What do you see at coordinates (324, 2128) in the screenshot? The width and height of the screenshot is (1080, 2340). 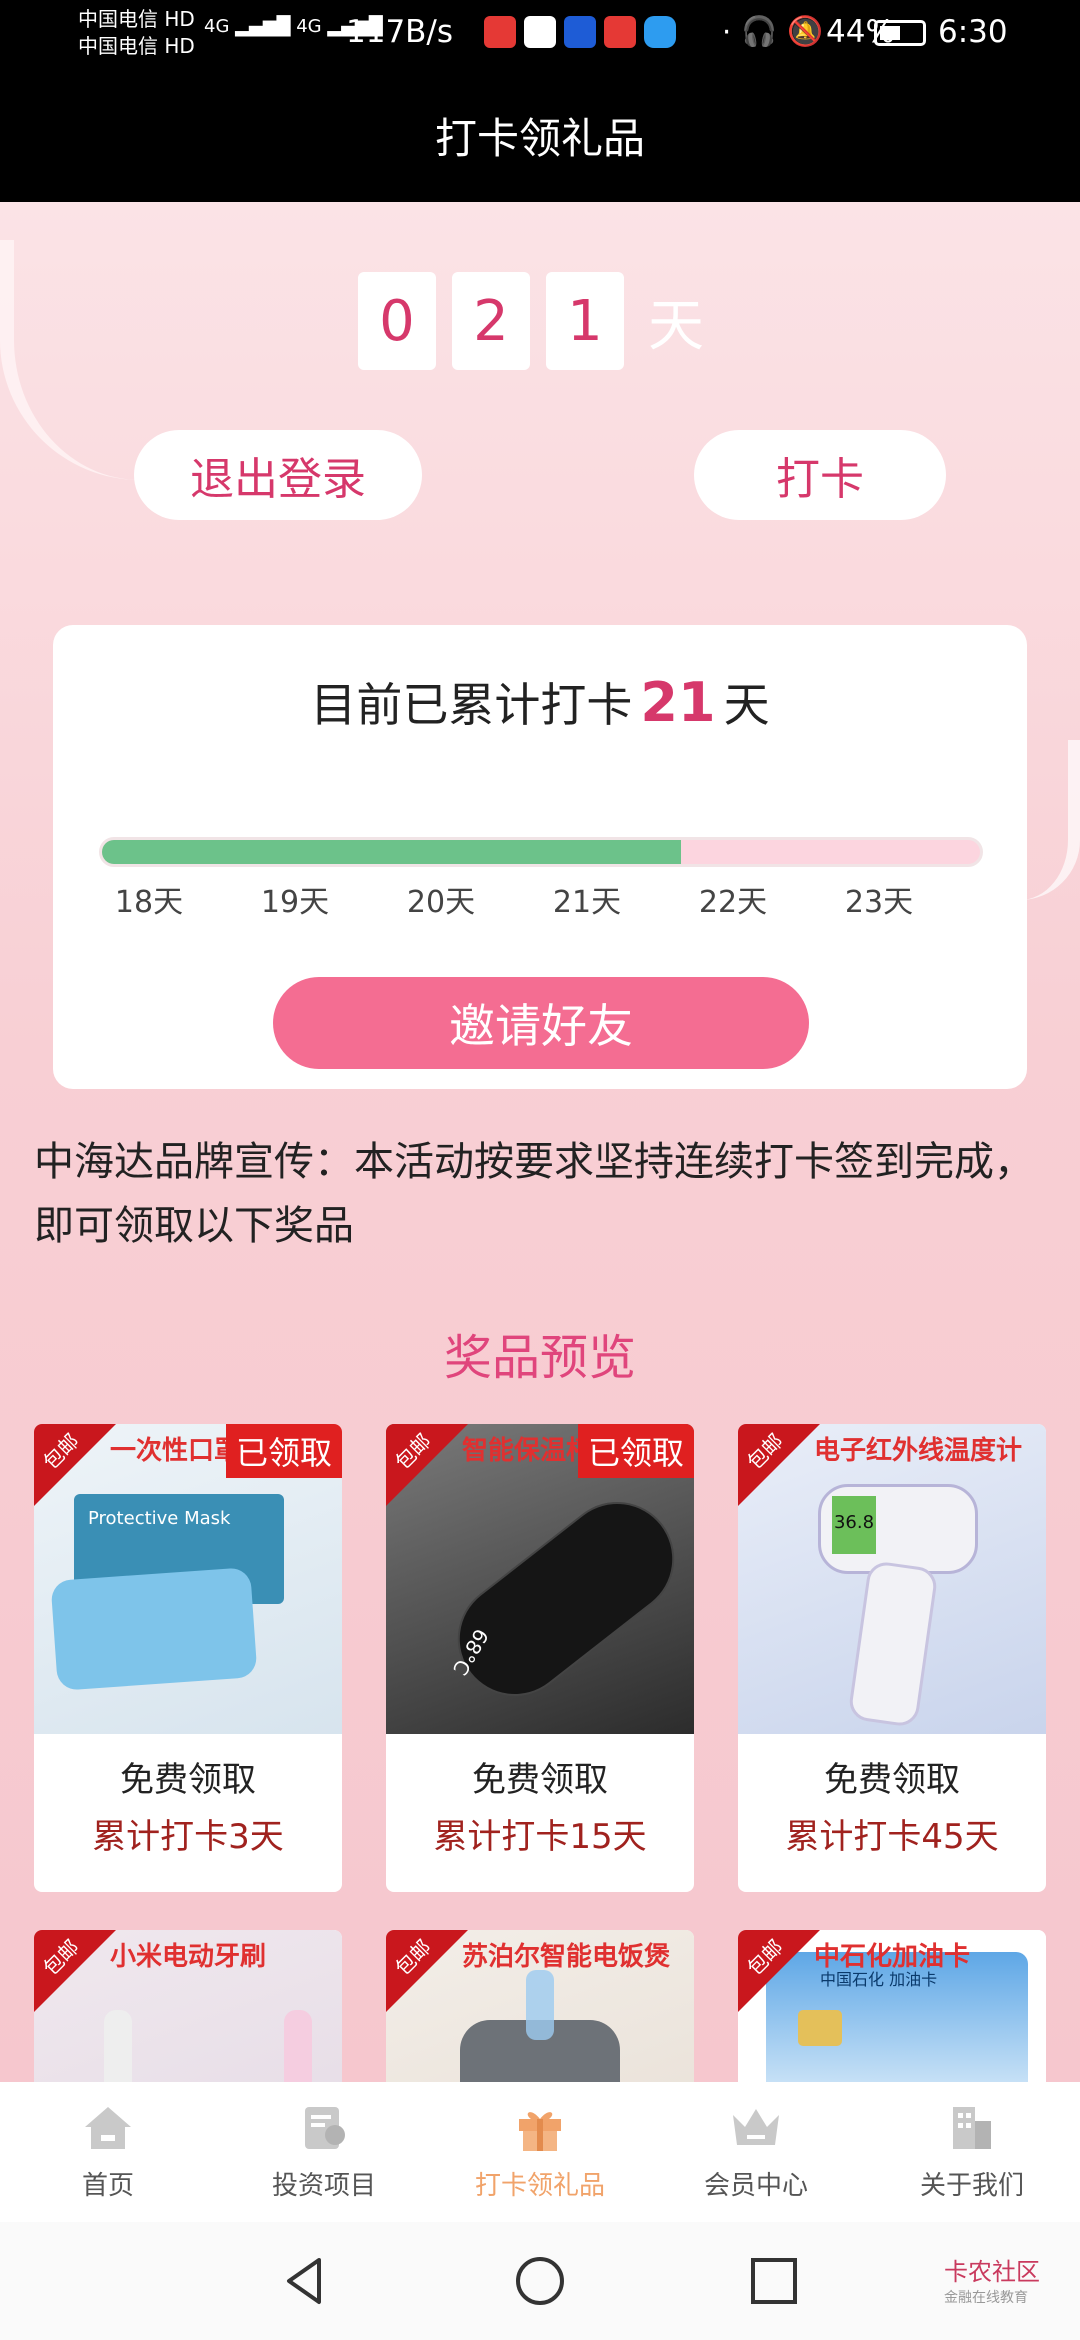 I see `document-icon` at bounding box center [324, 2128].